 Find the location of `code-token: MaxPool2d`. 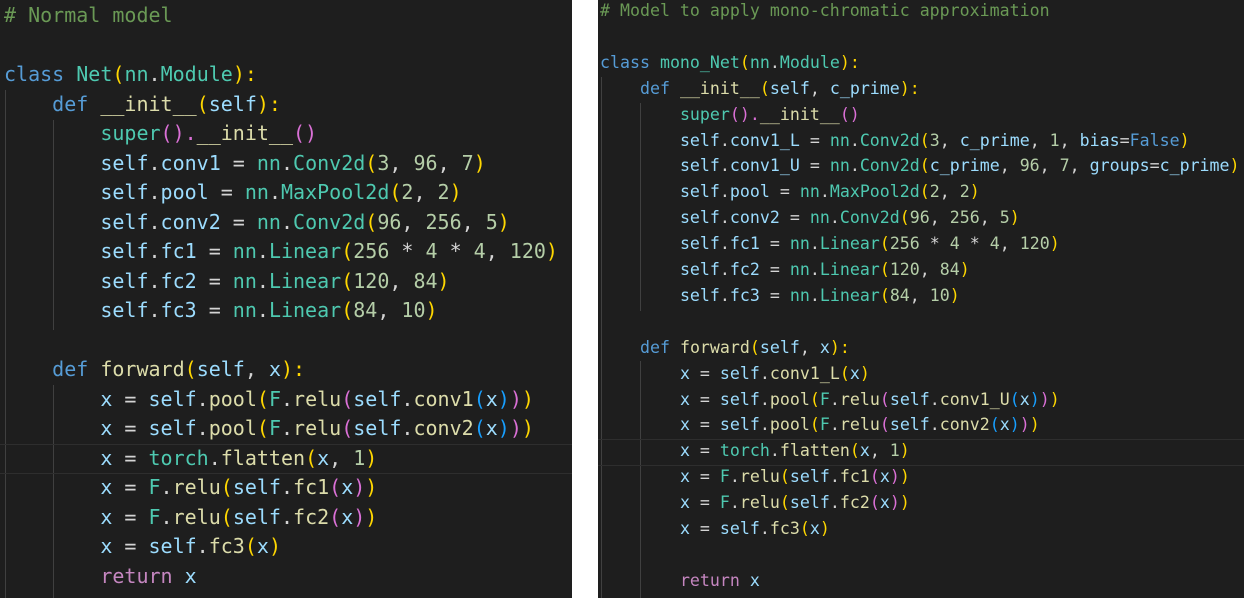

code-token: MaxPool2d is located at coordinates (874, 192).